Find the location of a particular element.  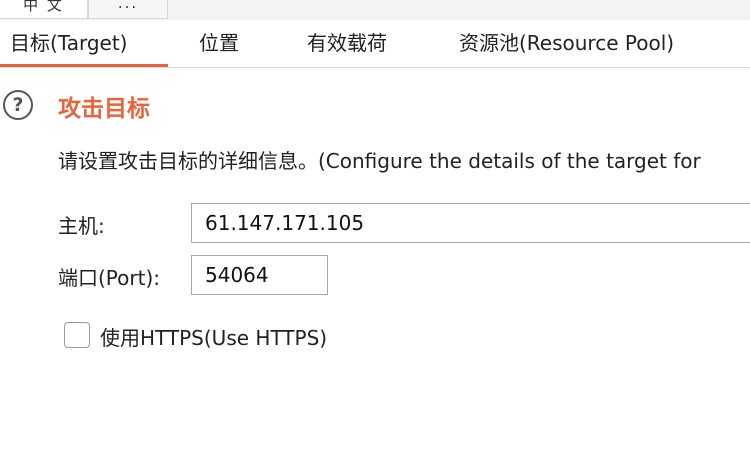

tab-target: 目标(Target) is located at coordinates (84, 43).